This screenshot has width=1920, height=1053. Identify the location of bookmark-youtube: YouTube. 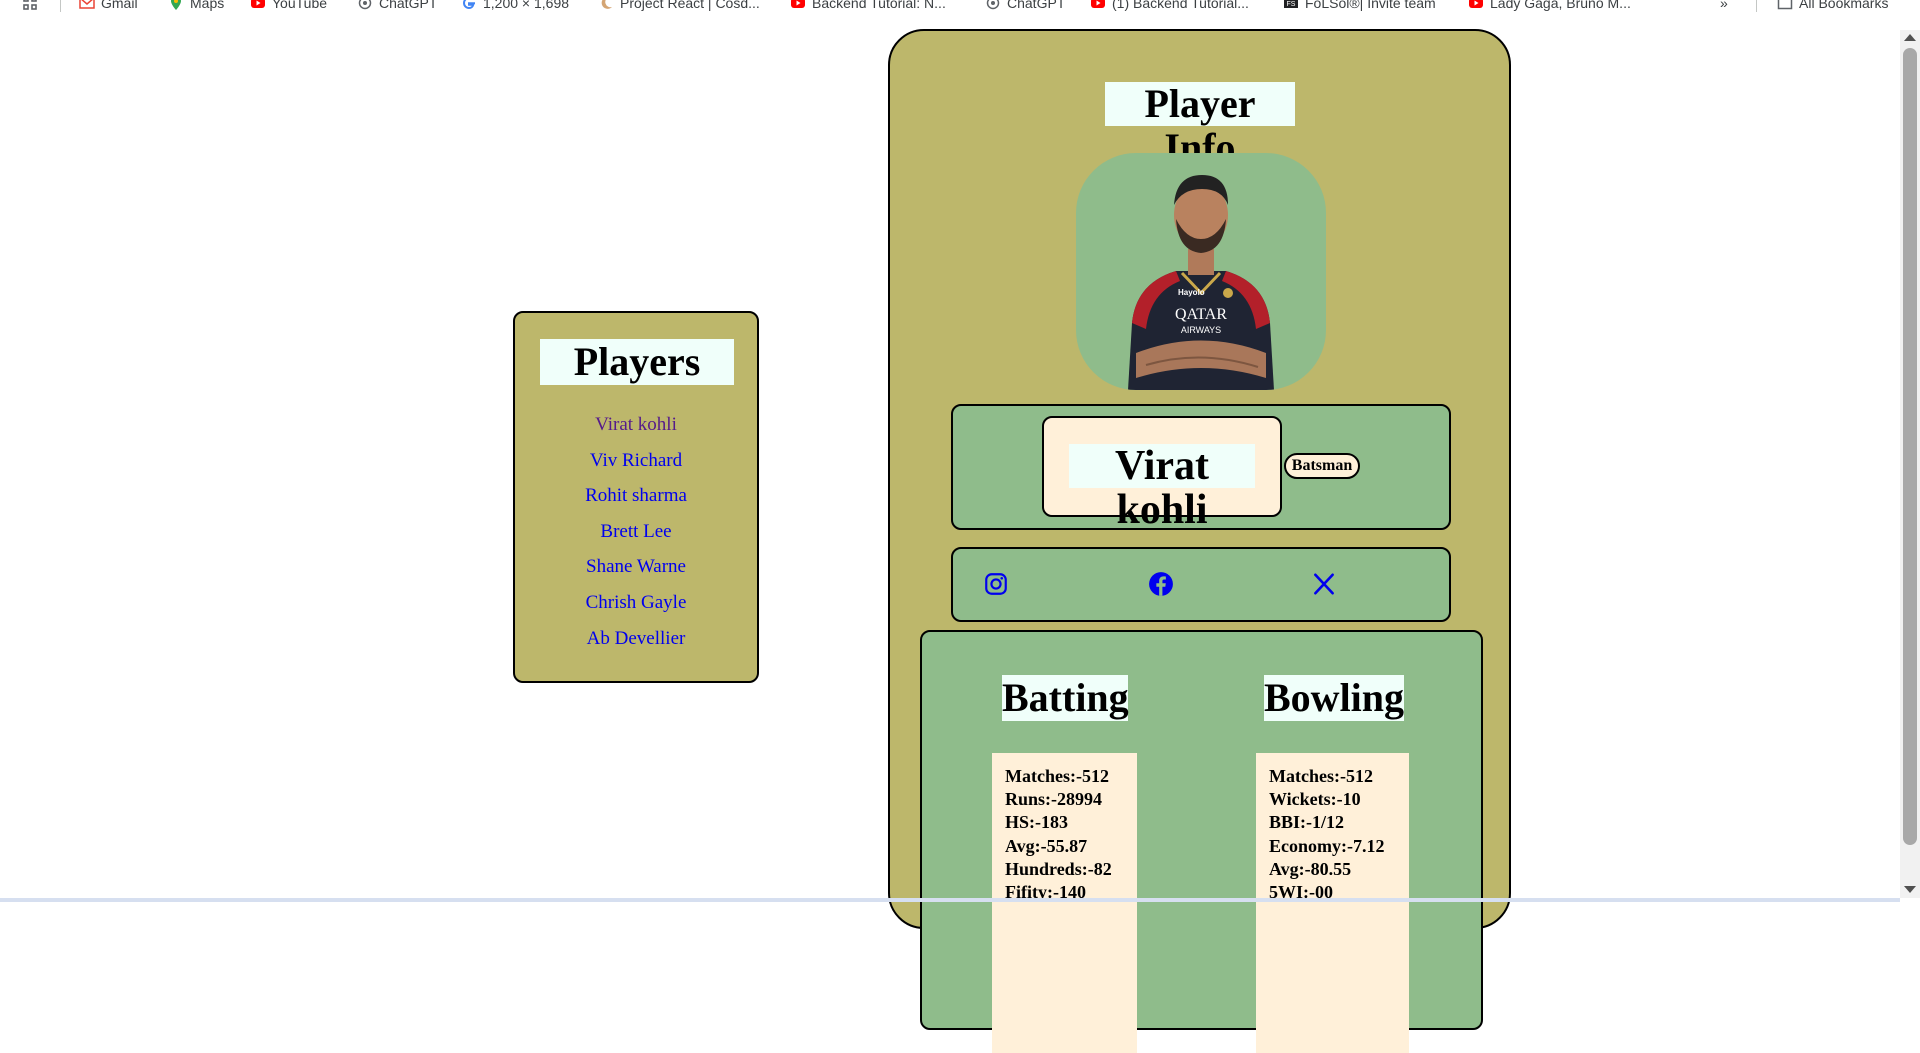
(288, 5).